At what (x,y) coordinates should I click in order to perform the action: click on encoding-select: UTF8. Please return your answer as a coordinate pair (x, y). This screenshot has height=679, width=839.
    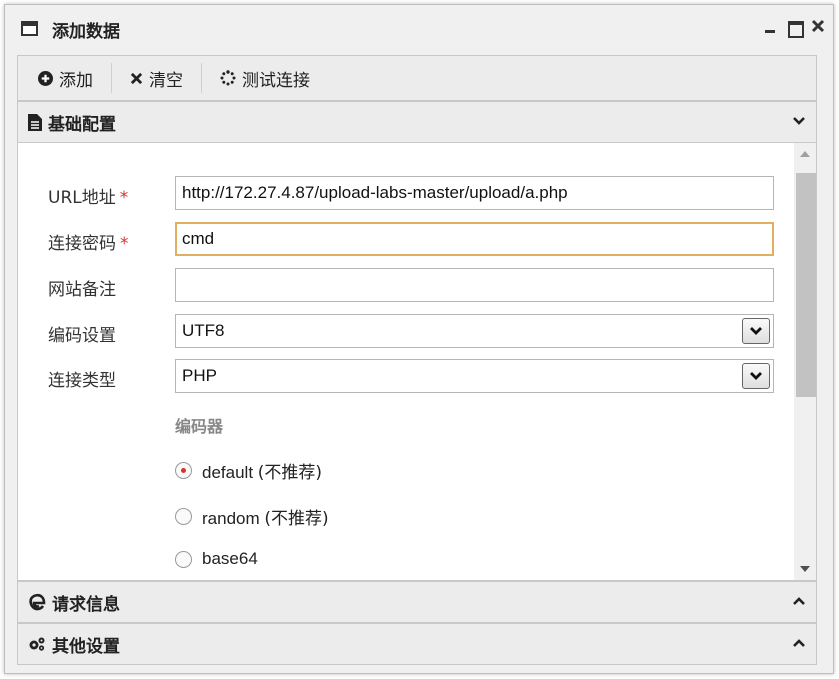
    Looking at the image, I should click on (474, 331).